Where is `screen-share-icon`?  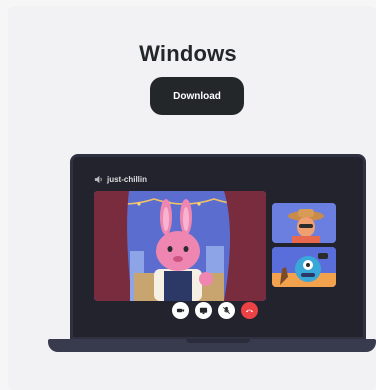 screen-share-icon is located at coordinates (203, 311).